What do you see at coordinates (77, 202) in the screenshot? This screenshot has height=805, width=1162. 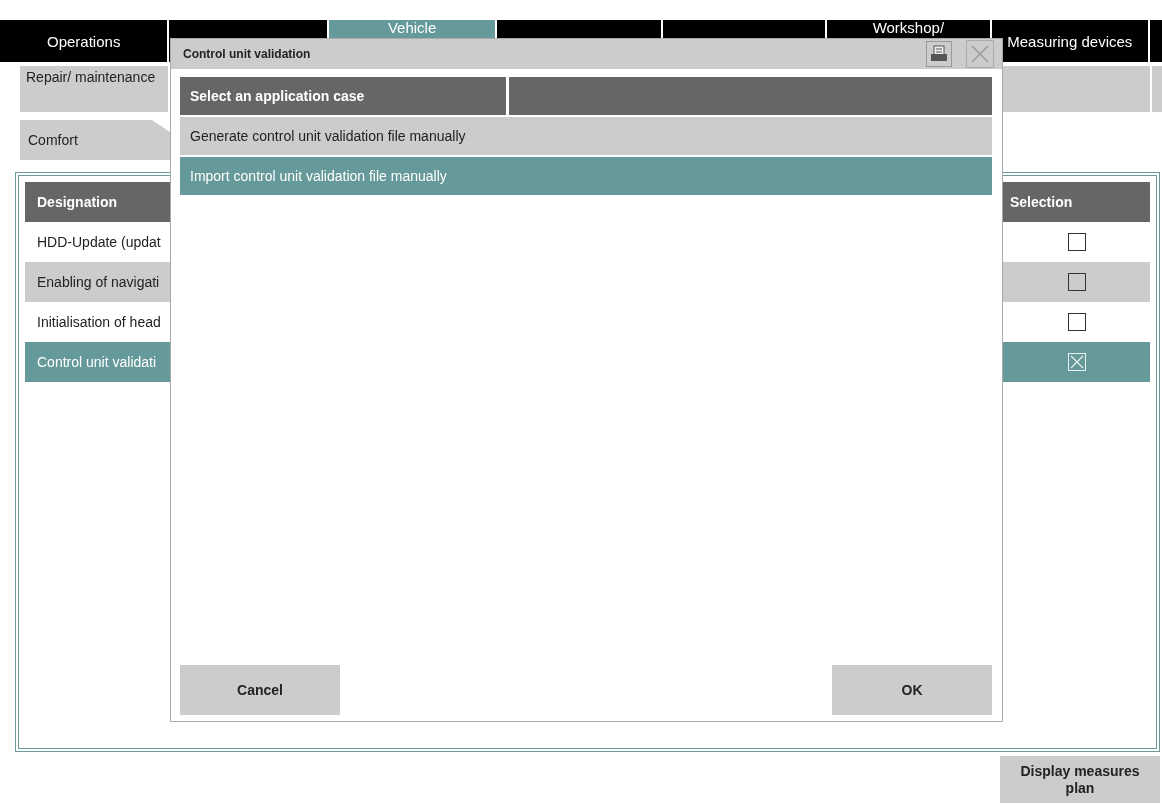 I see `column-header: Designation` at bounding box center [77, 202].